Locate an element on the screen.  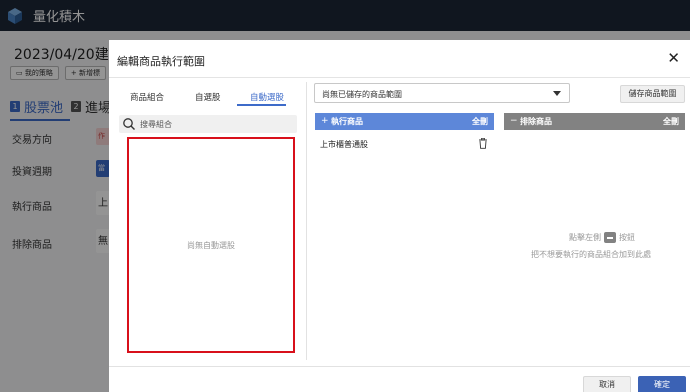
panel-divider is located at coordinates (306, 221).